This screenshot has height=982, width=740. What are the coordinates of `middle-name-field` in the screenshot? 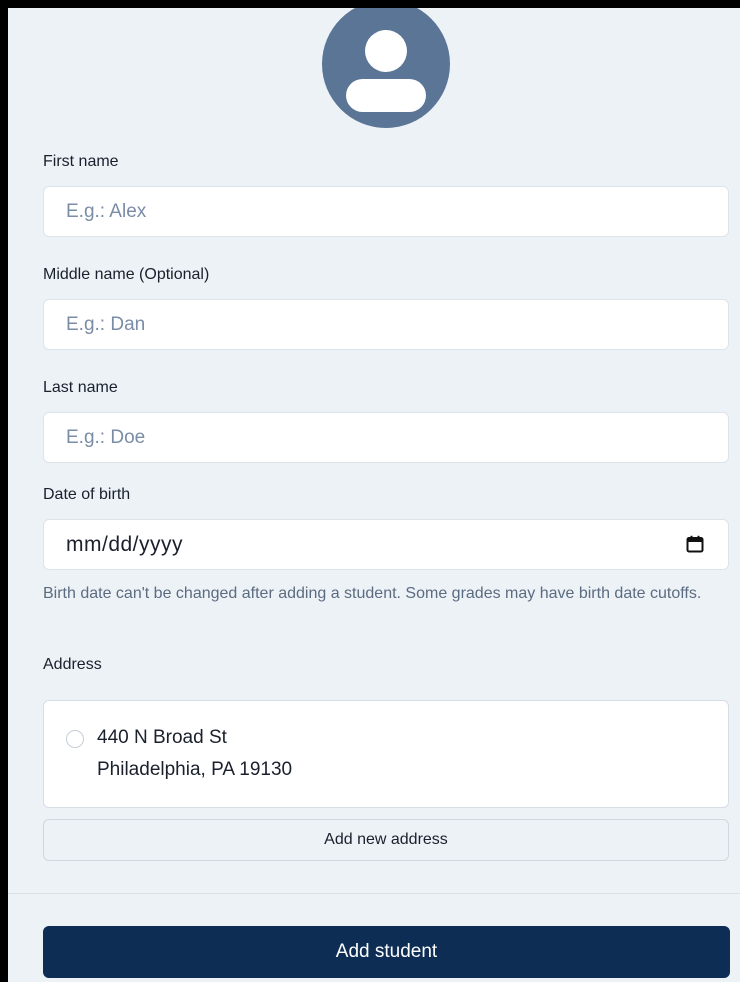 It's located at (386, 324).